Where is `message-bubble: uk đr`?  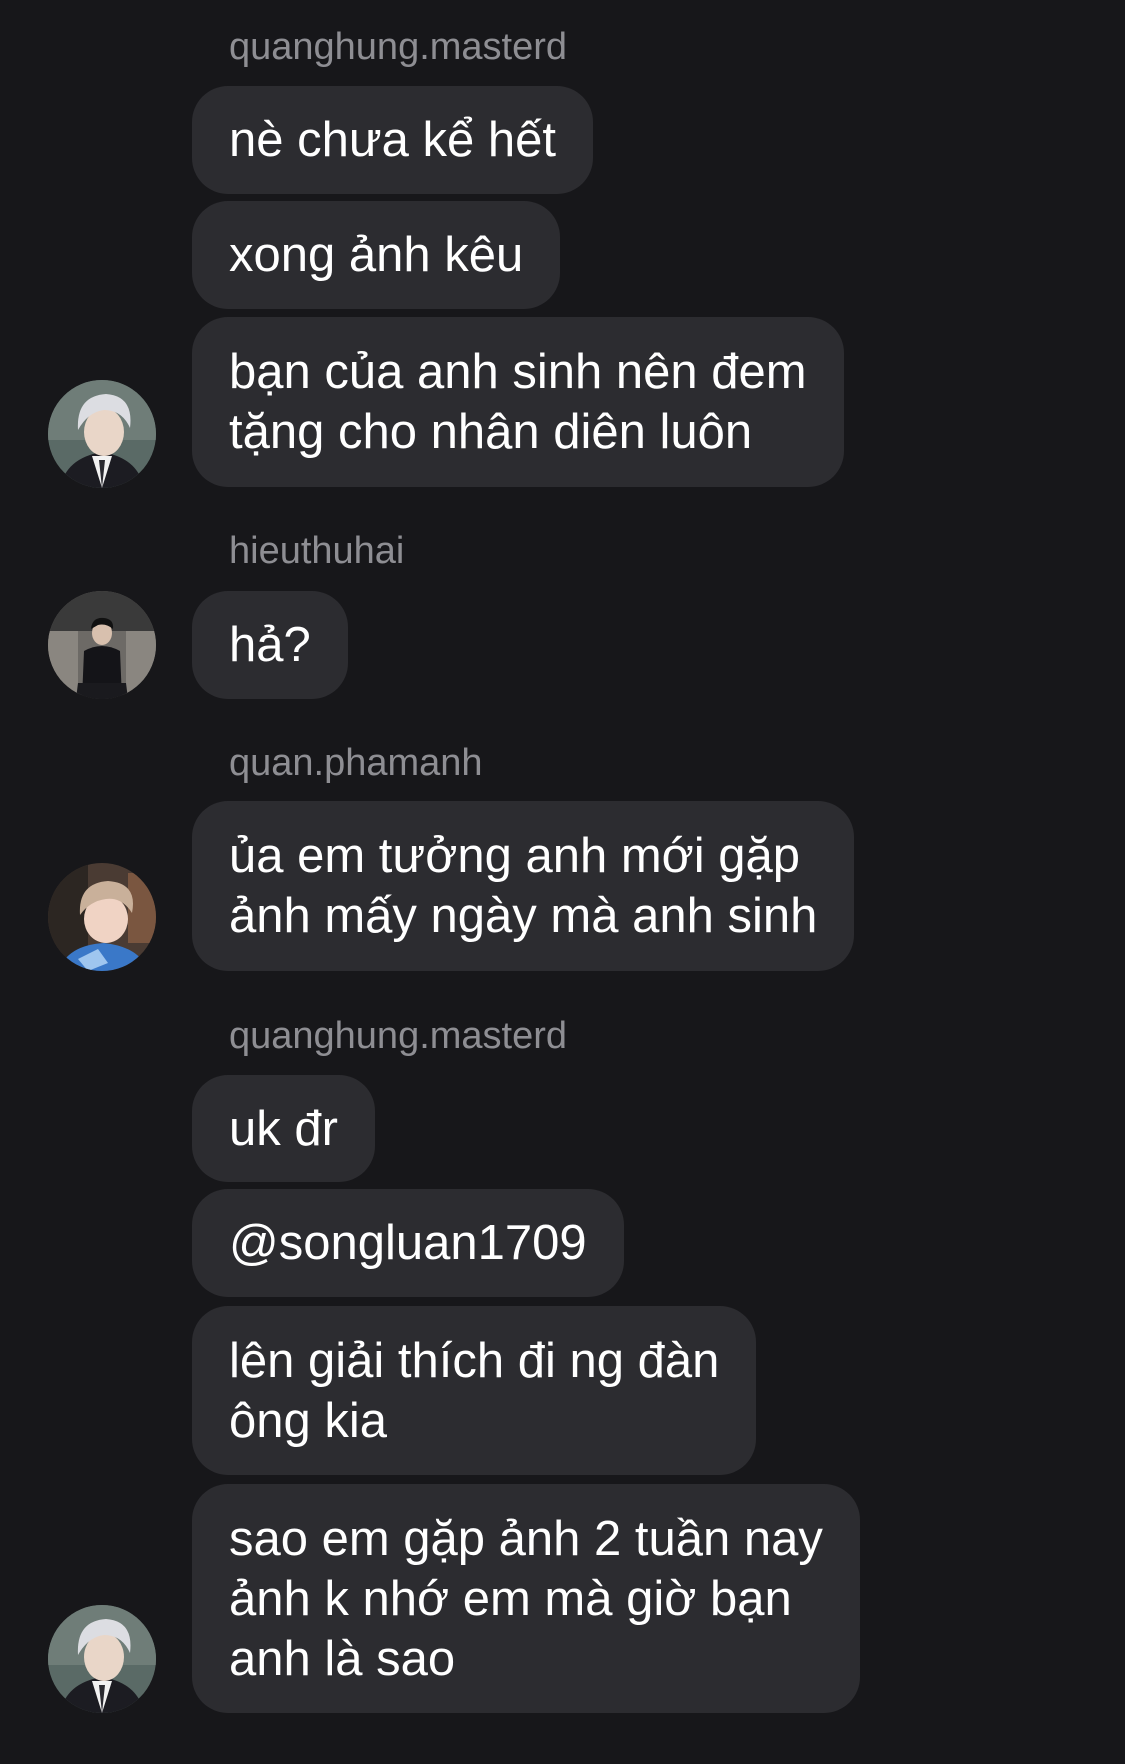
message-bubble: uk đr is located at coordinates (283, 1128).